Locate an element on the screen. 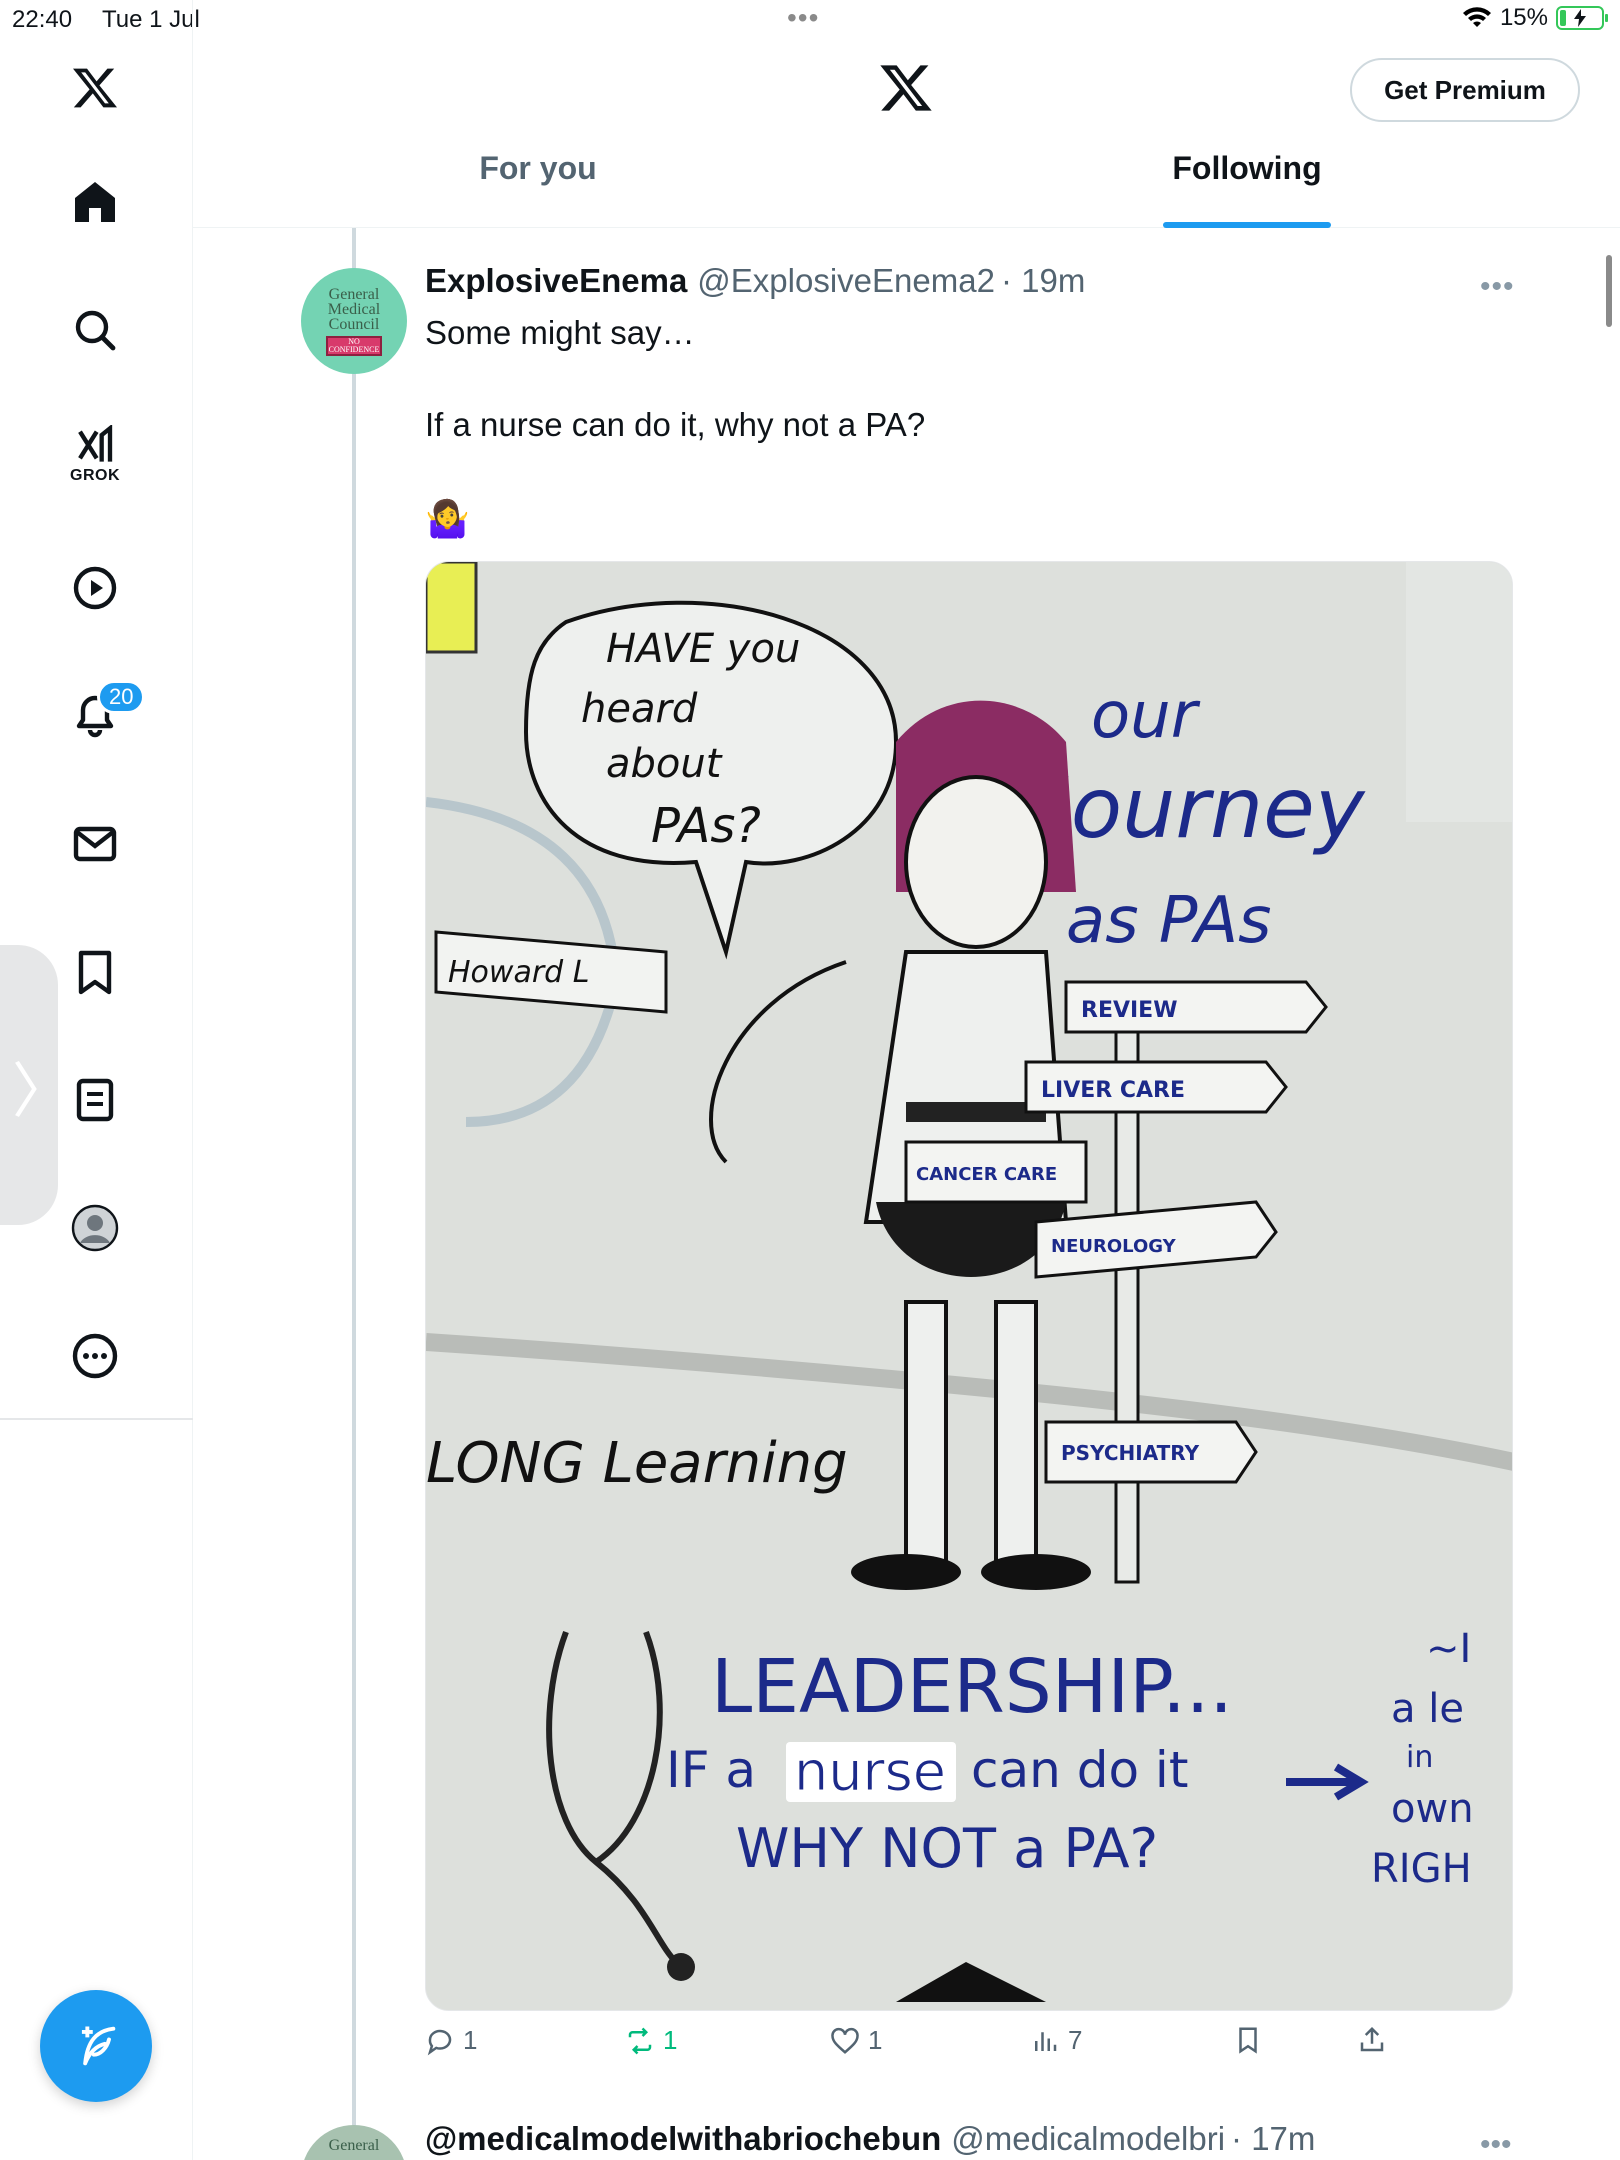 The height and width of the screenshot is (2160, 1620). title-our: our is located at coordinates (1146, 716).